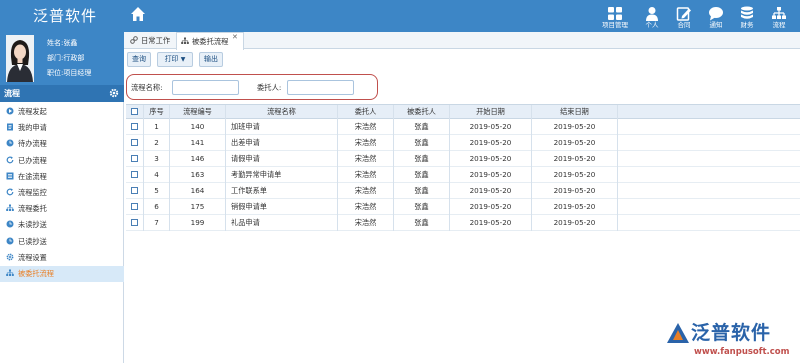 This screenshot has width=800, height=363. What do you see at coordinates (157, 127) in the screenshot?
I see `table-cell: 1` at bounding box center [157, 127].